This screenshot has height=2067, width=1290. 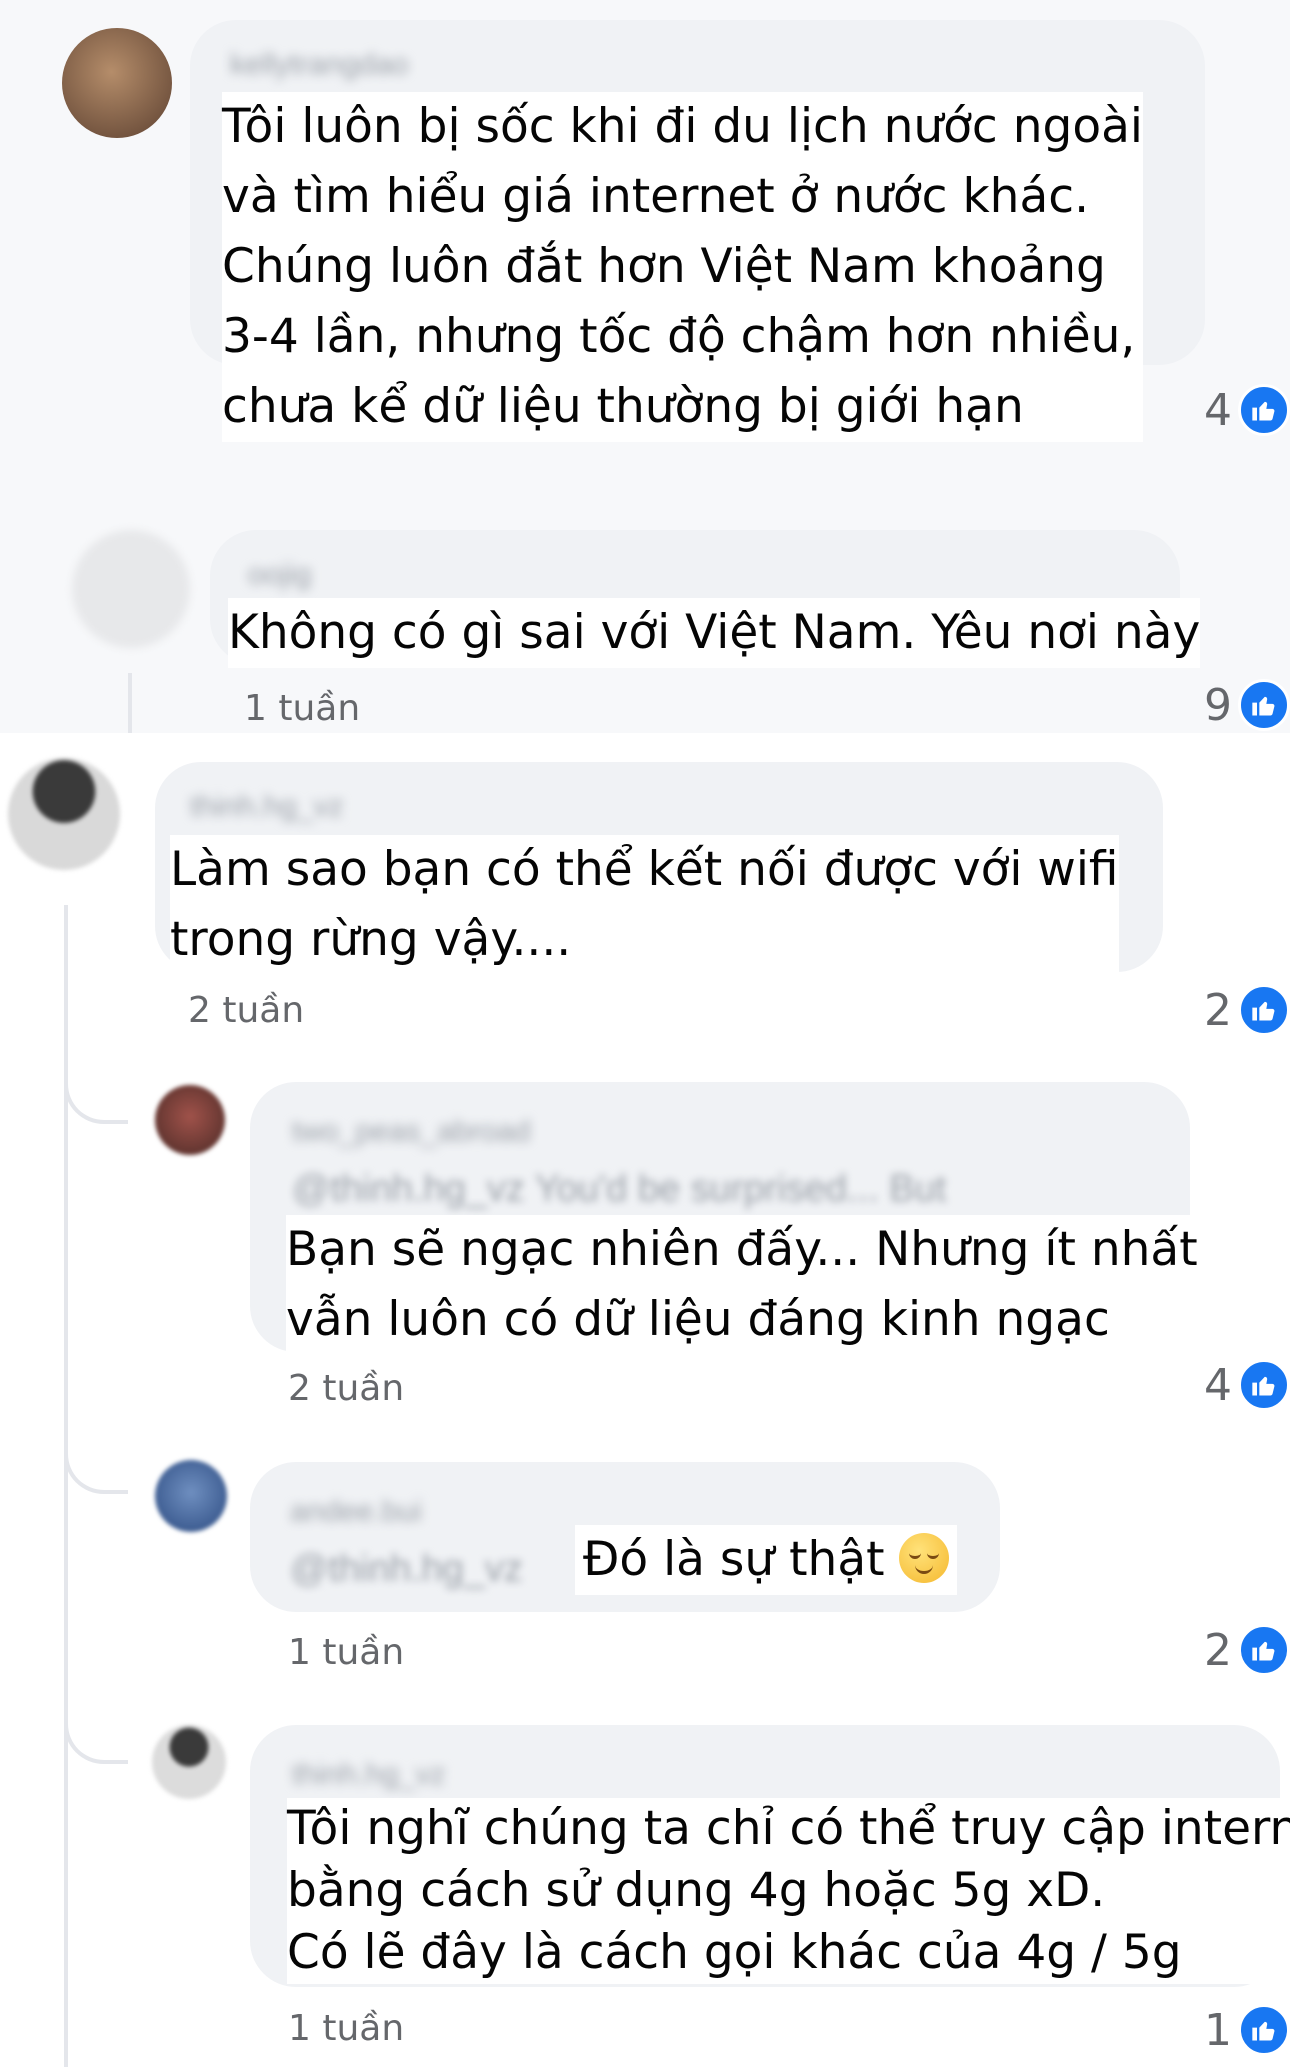 I want to click on comment-line: 3-4 lần, nhưng tốc độ chậm hơn nhiều,, so click(x=679, y=336).